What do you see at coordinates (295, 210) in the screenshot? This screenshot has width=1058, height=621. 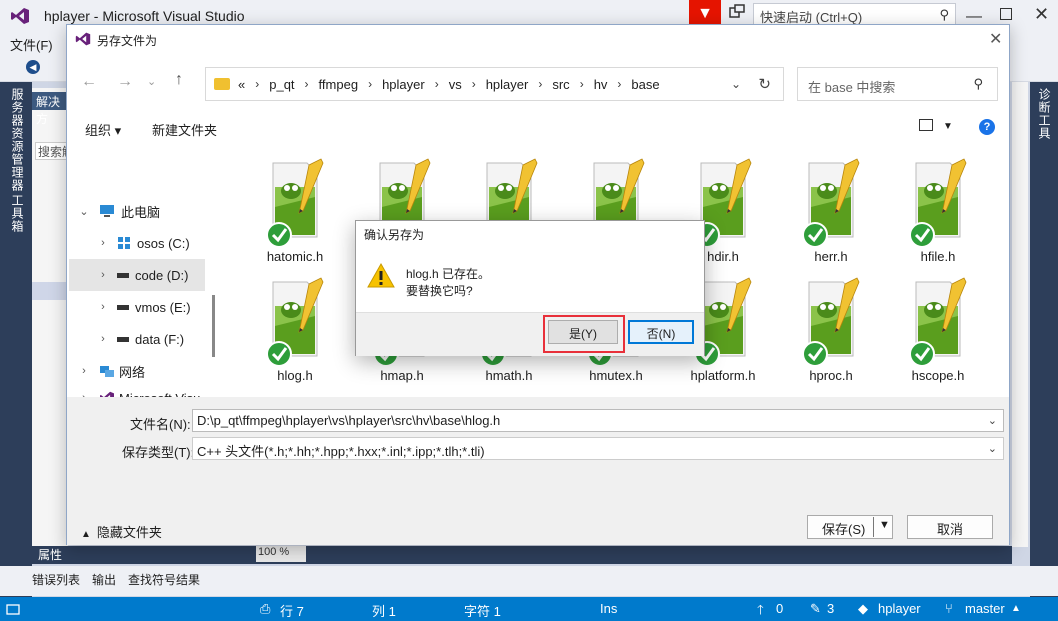 I see `file-item: hatomic.h` at bounding box center [295, 210].